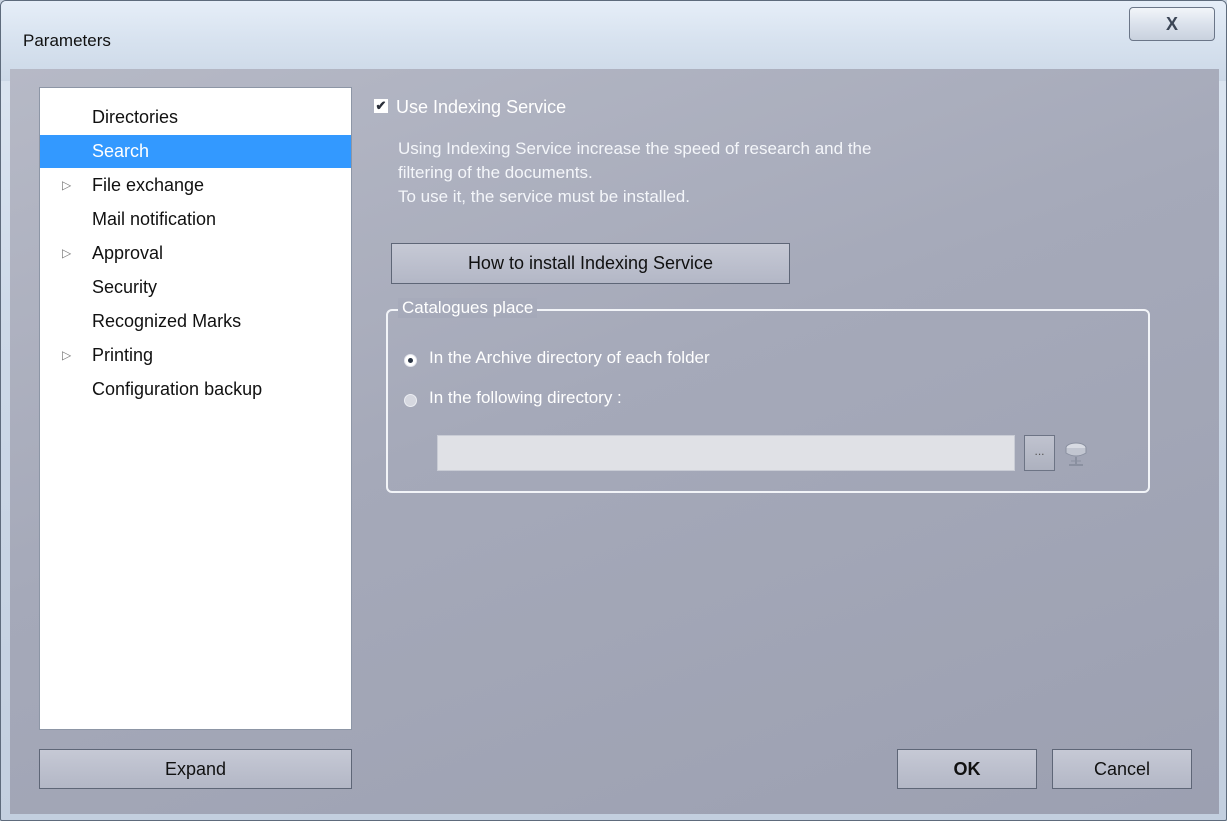 The width and height of the screenshot is (1227, 821). Describe the element at coordinates (410, 400) in the screenshot. I see `following-directory-radio` at that location.